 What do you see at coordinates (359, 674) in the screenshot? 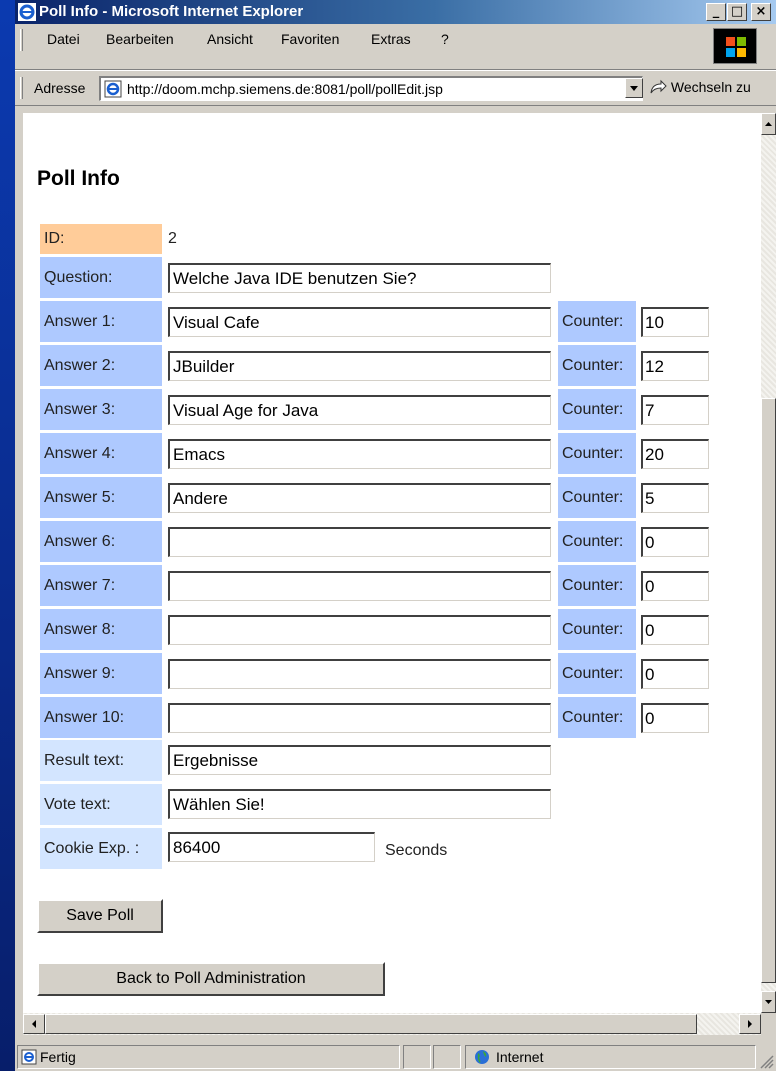
I see `answer-9-input` at bounding box center [359, 674].